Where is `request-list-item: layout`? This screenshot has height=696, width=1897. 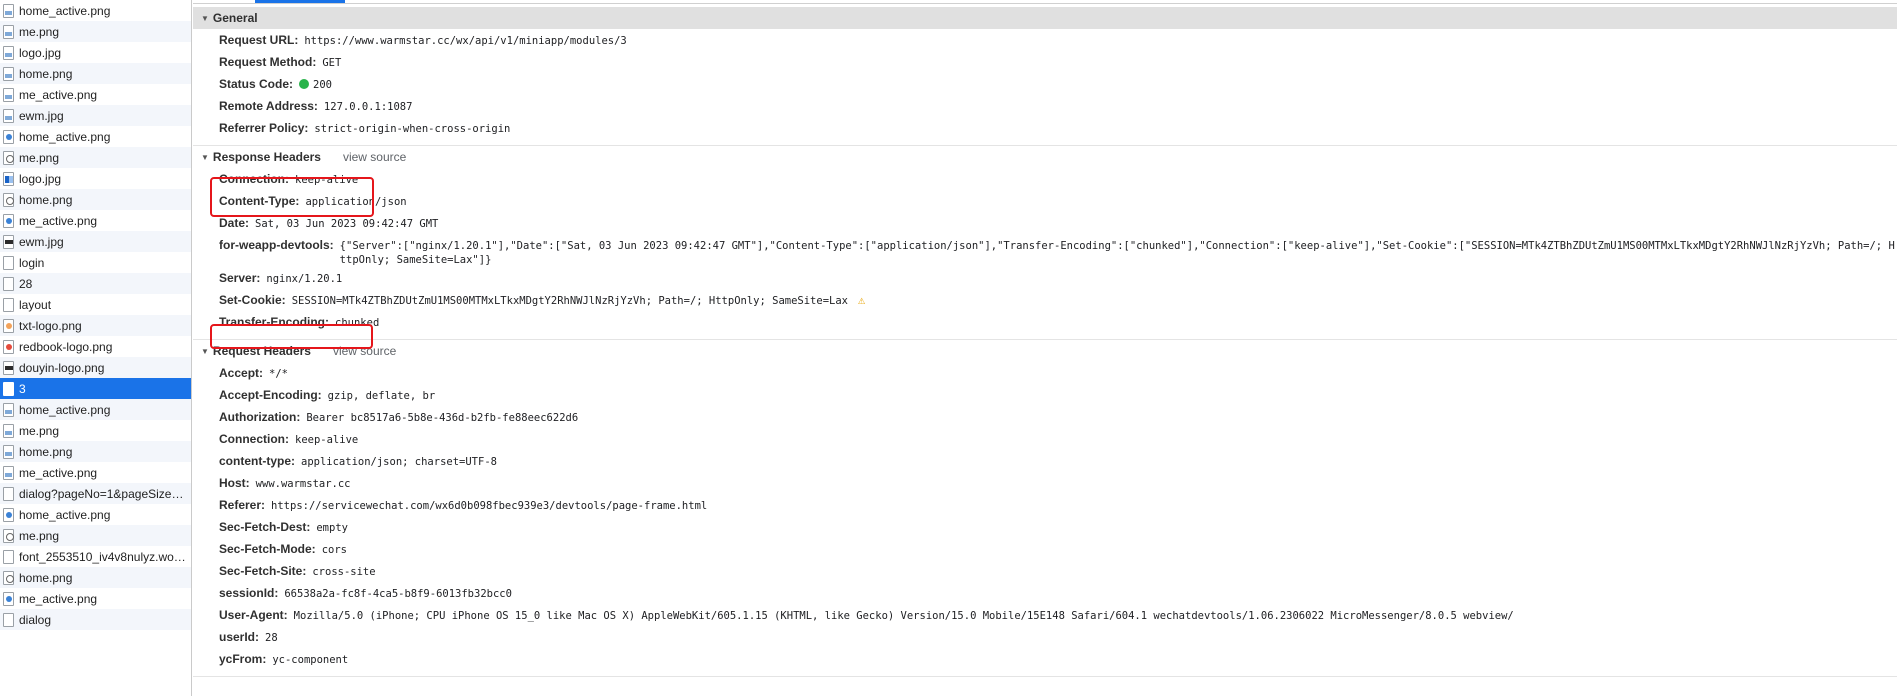 request-list-item: layout is located at coordinates (95, 304).